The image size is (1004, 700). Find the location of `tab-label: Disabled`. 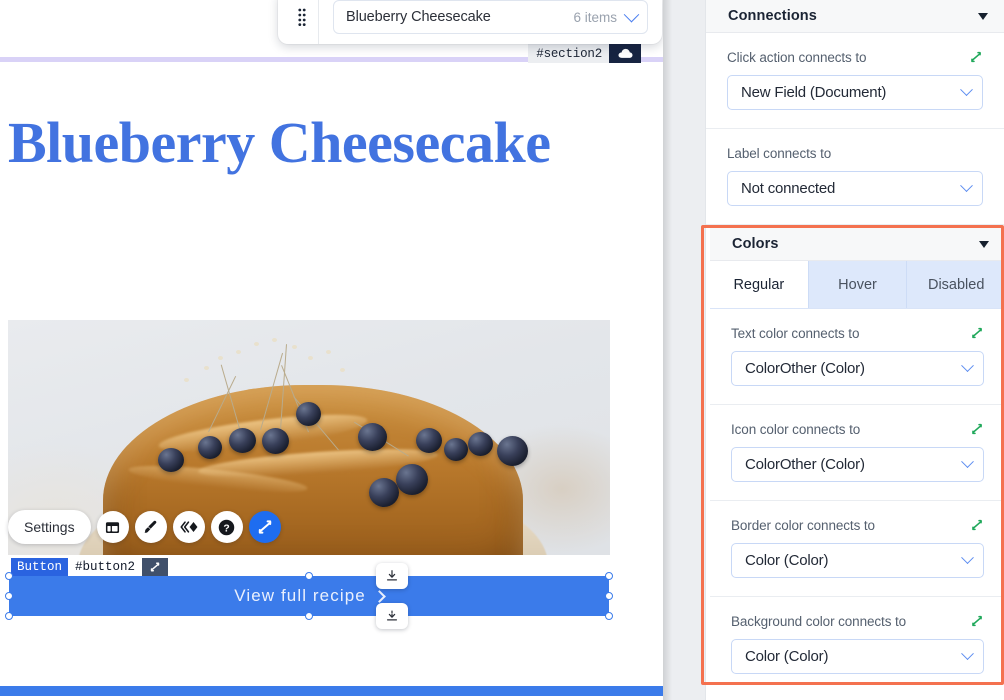

tab-label: Disabled is located at coordinates (956, 284).